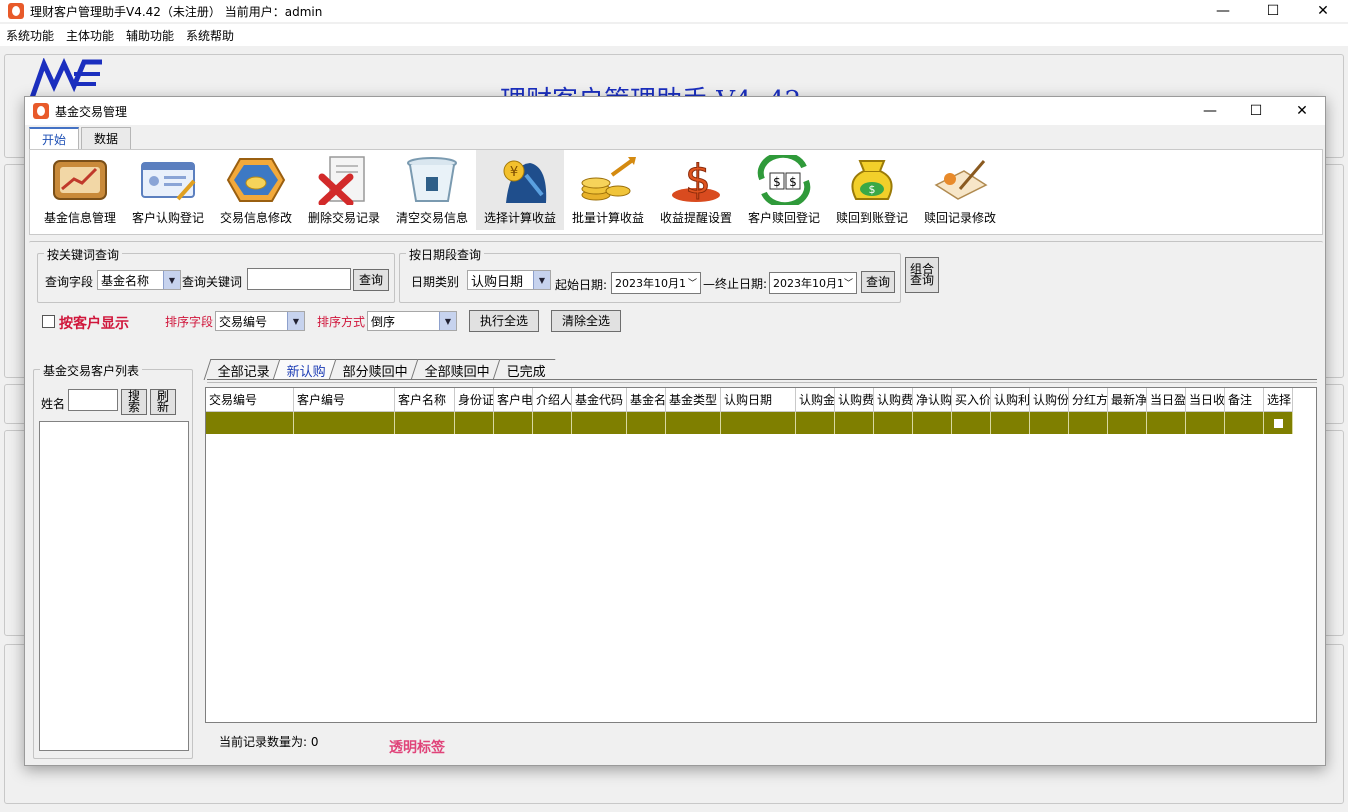  What do you see at coordinates (509, 280) in the screenshot?
I see `date-type-select: 认购日期 ▼` at bounding box center [509, 280].